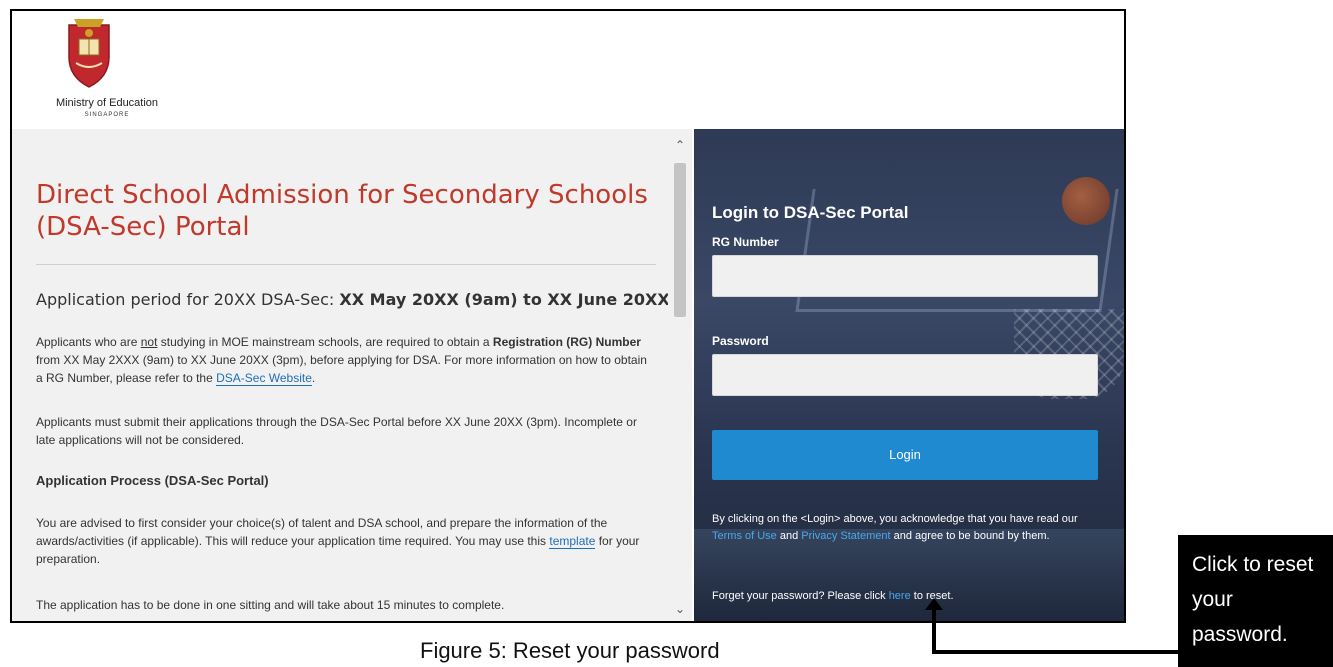  I want to click on header: Ministry of Education SINGAPORE, so click(568, 70).